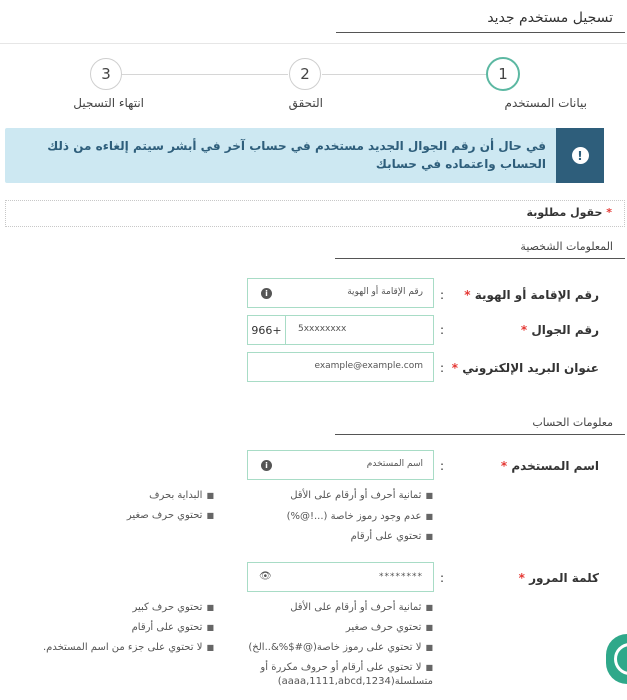 This screenshot has height=700, width=627. Describe the element at coordinates (265, 576) in the screenshot. I see `eye-slash-icon: 👁︎` at that location.